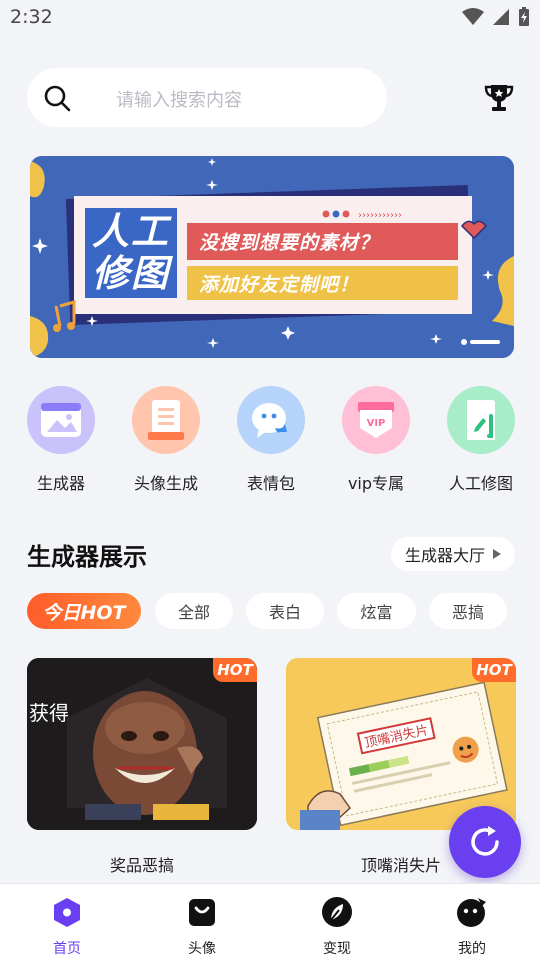 This screenshot has height=960, width=540. I want to click on banner-line1-text: 没搜到想要的素材？, so click(289, 243).